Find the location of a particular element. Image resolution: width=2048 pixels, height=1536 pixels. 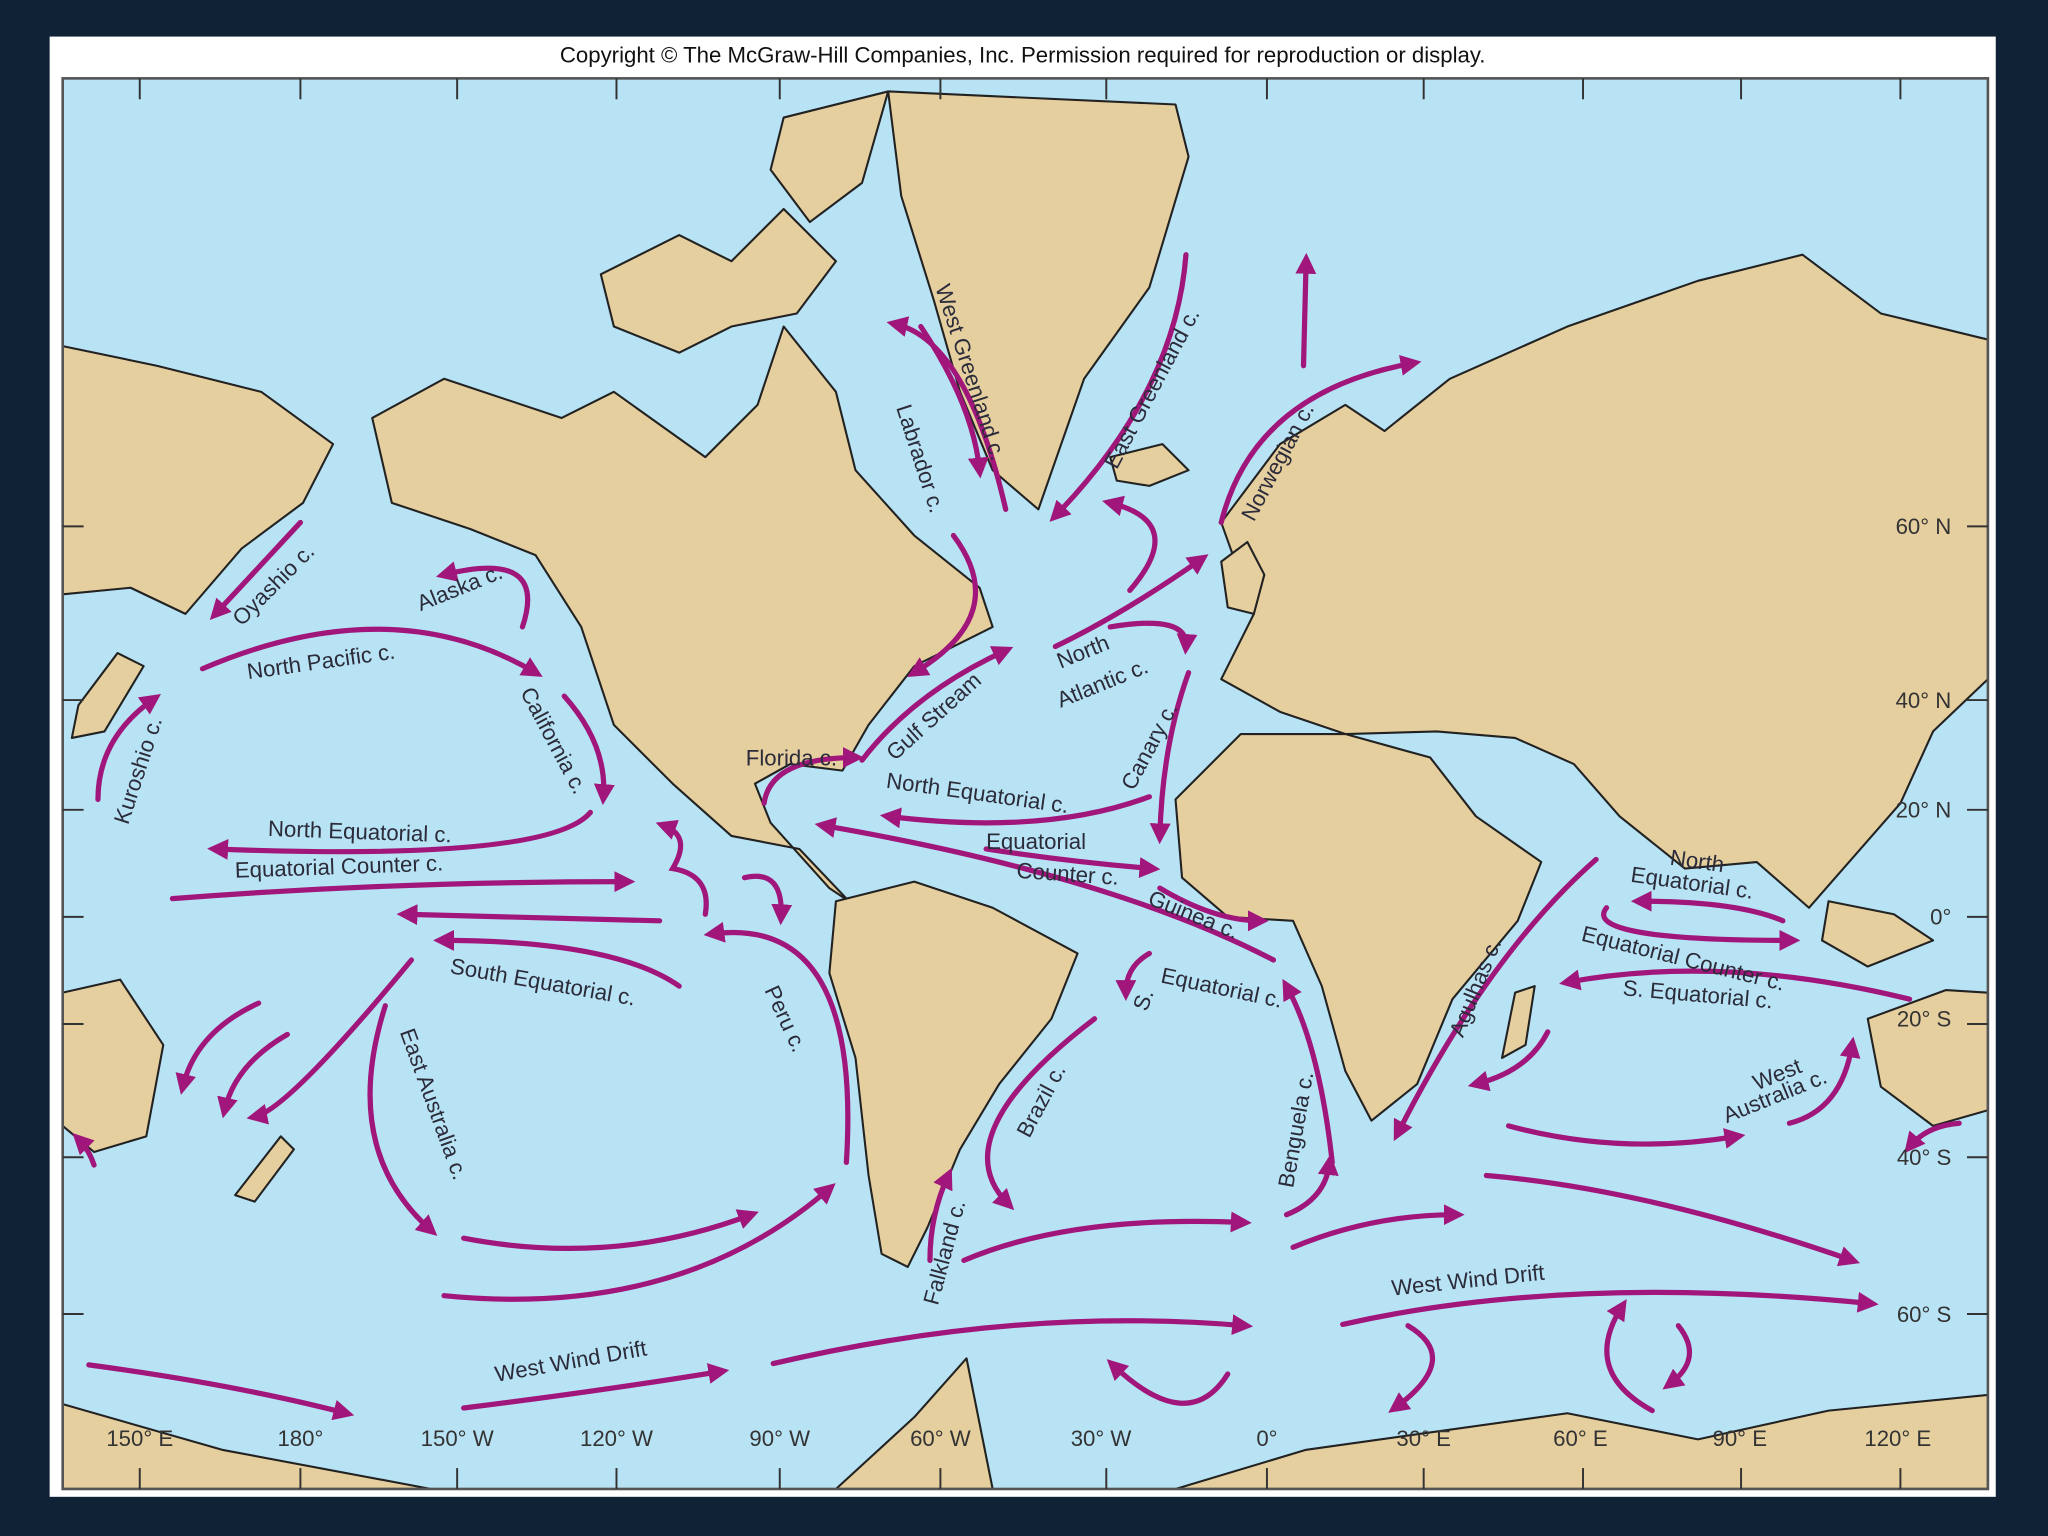

lon-label: 150° E is located at coordinates (139, 1438).